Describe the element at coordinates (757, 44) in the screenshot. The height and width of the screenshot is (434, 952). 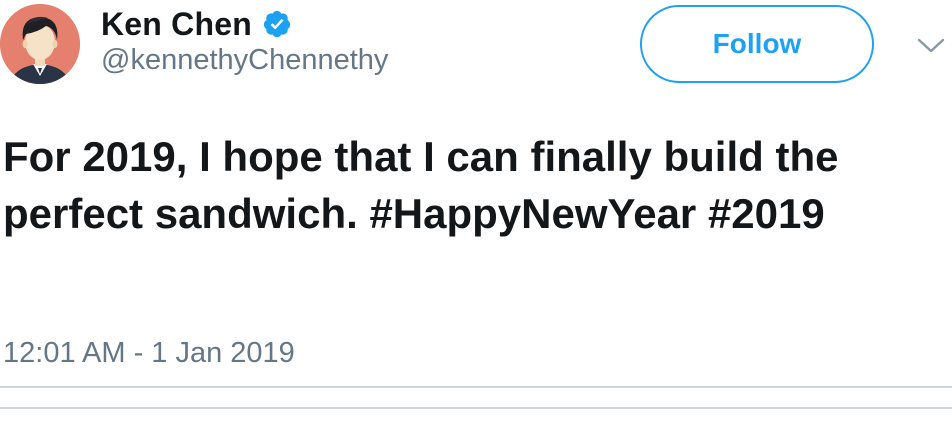
I see `follow-button: Follow` at that location.